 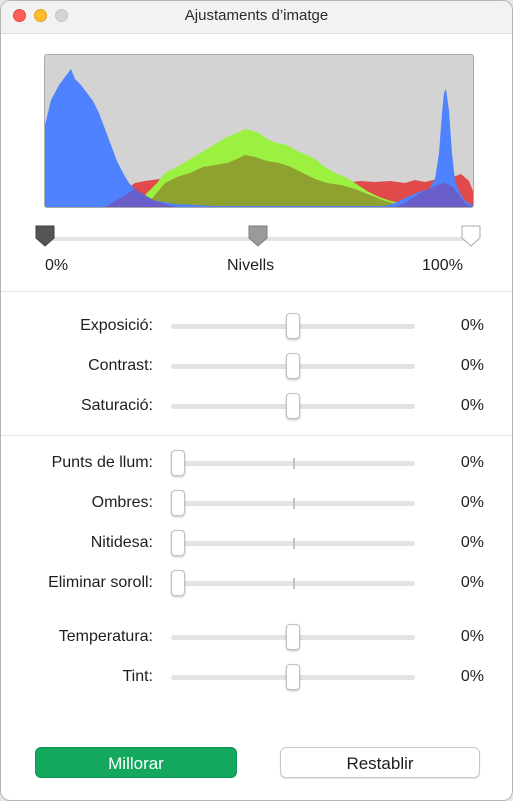 I want to click on saturation-label: Saturació:, so click(x=116, y=405).